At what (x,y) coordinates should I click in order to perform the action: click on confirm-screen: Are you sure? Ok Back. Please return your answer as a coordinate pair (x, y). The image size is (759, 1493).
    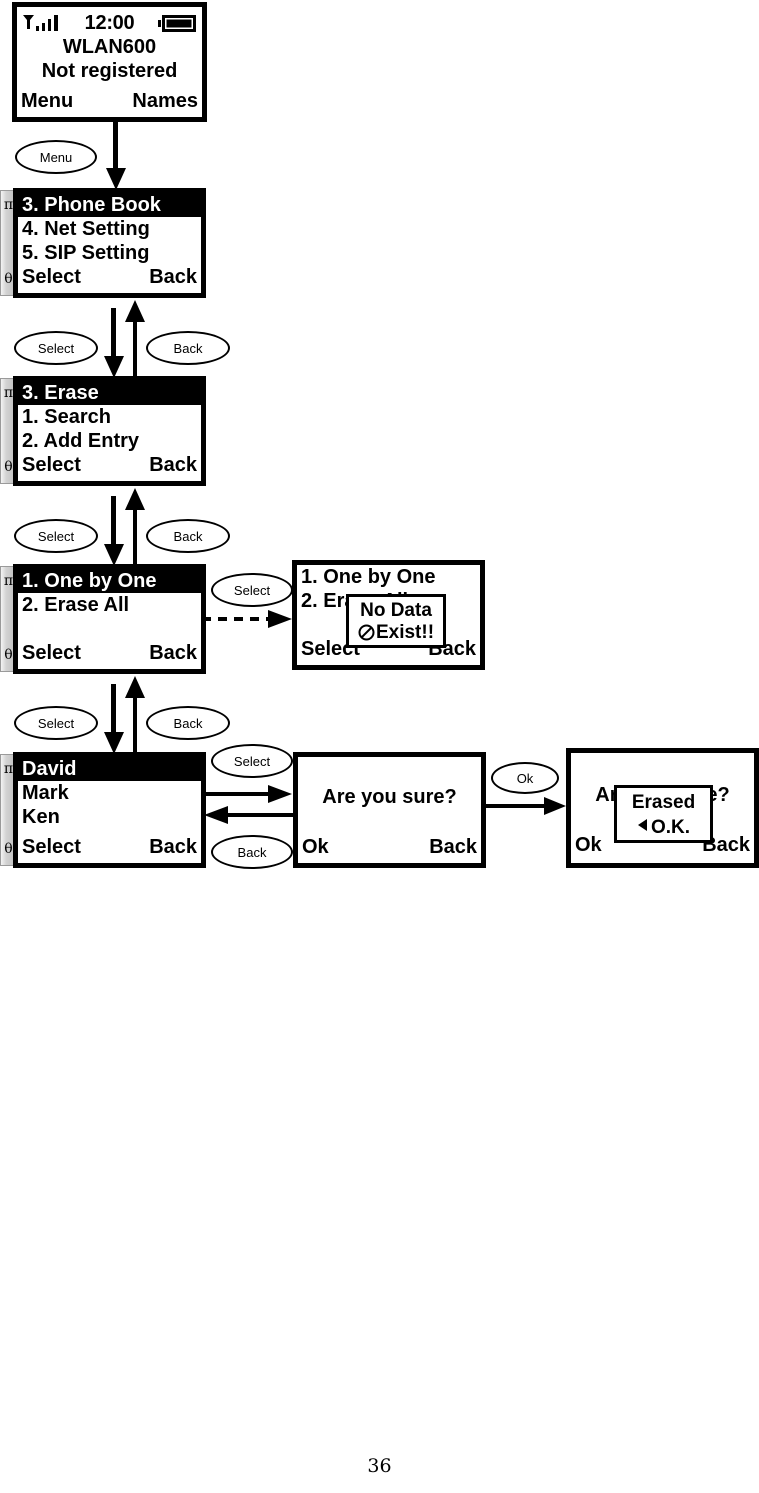
    Looking at the image, I should click on (389, 810).